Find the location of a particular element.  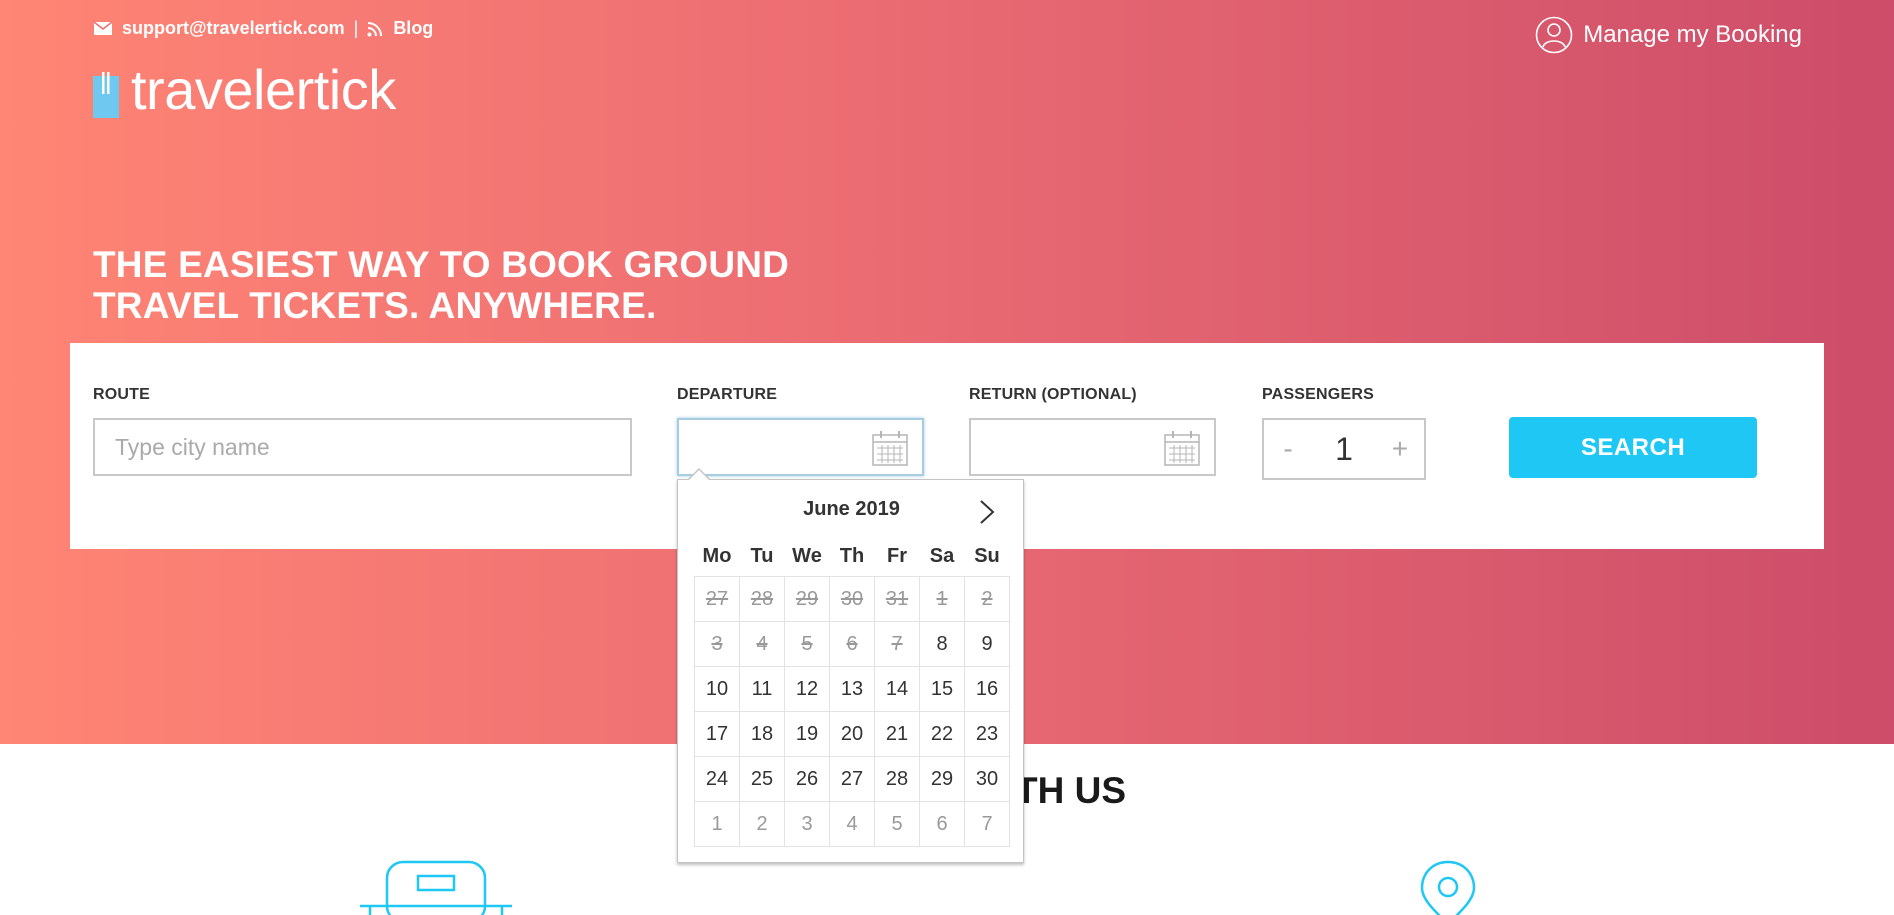

calendar-day: 24 is located at coordinates (717, 779).